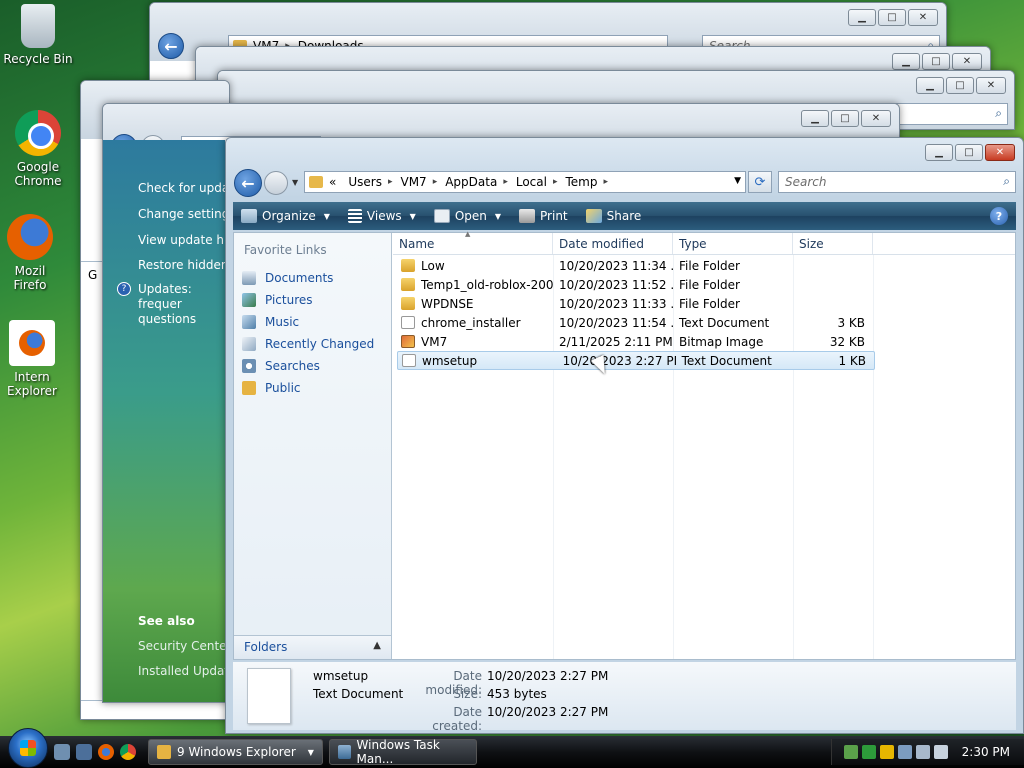 Image resolution: width=1024 pixels, height=768 pixels. Describe the element at coordinates (986, 752) in the screenshot. I see `clock: 2:30 PM` at that location.